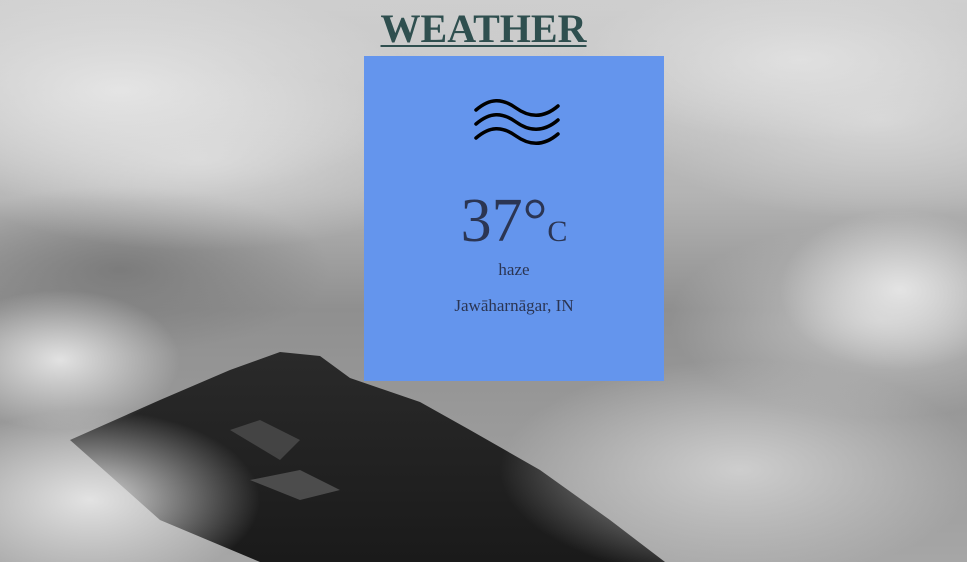  I want to click on page-title: WEATHER, so click(483, 28).